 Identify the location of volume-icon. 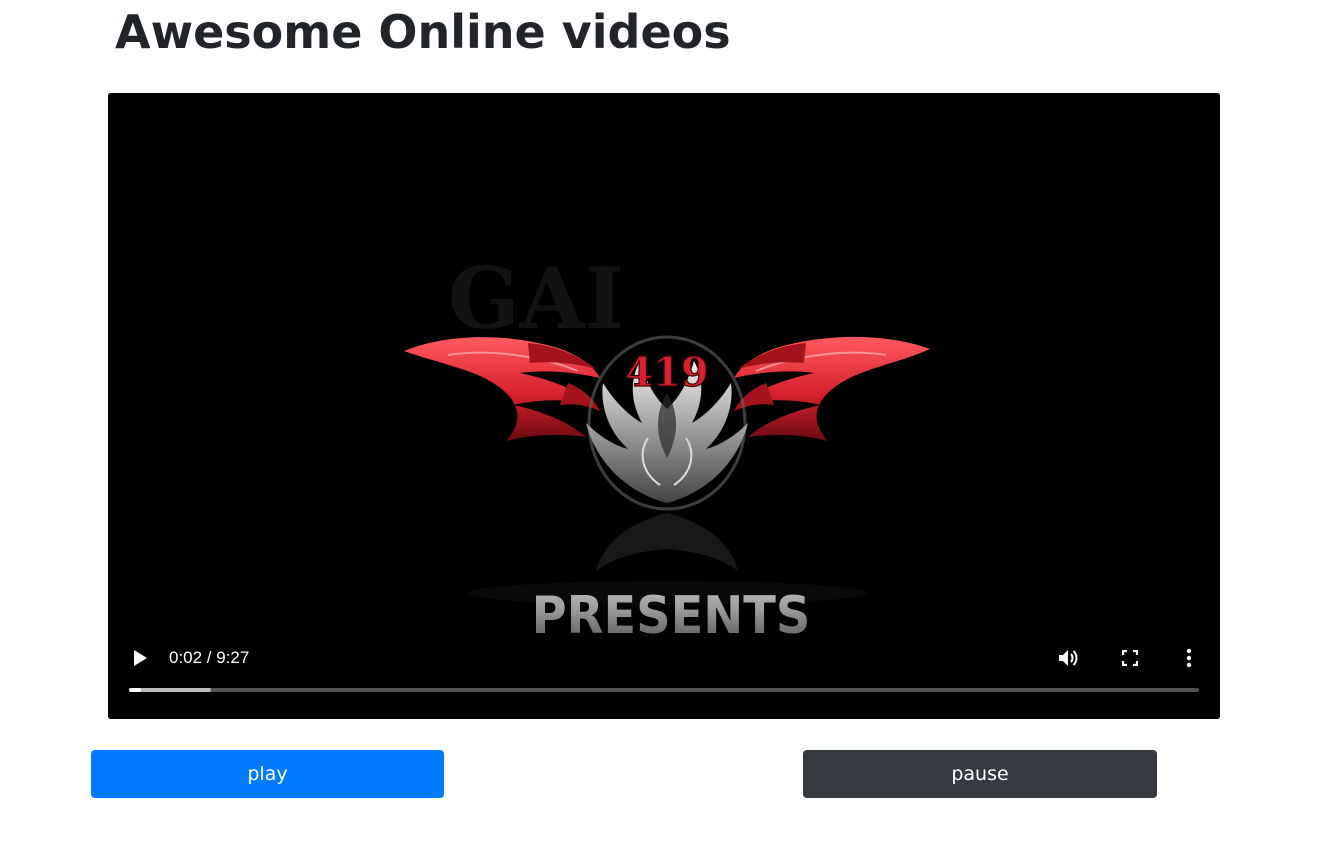
(1068, 658).